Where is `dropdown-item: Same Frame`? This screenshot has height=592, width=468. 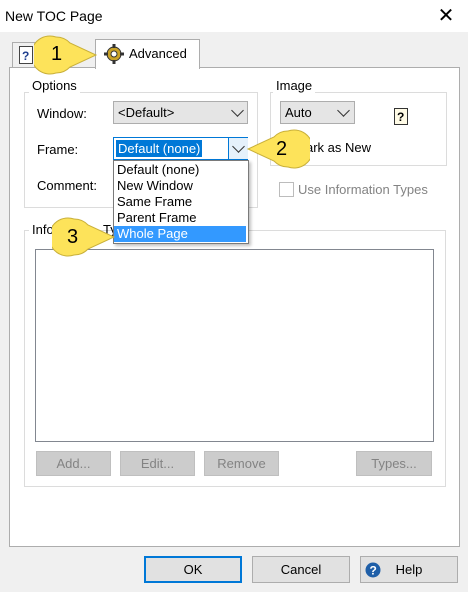
dropdown-item: Same Frame is located at coordinates (180, 202).